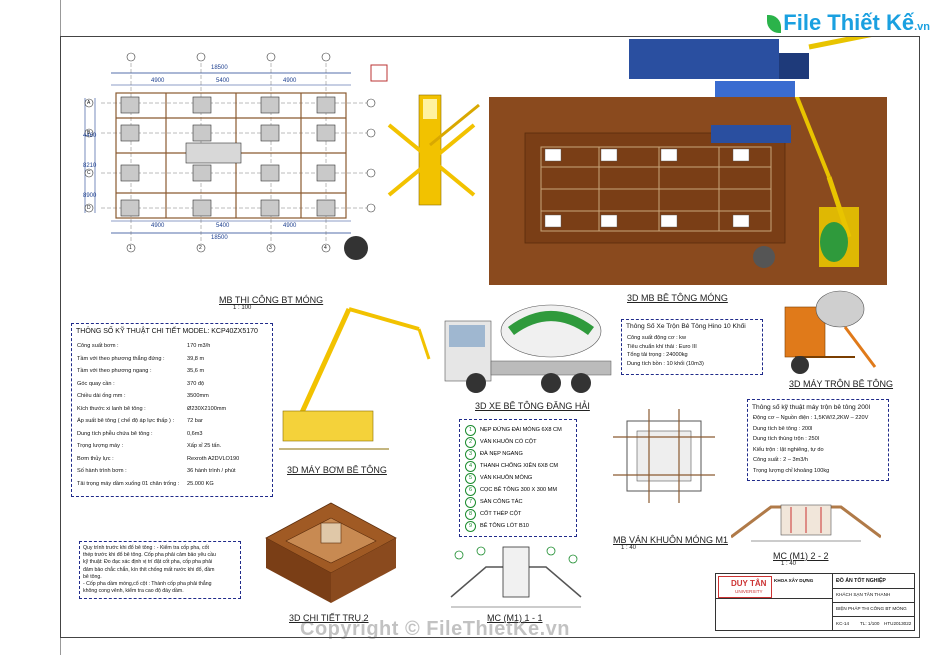 The image size is (940, 655). What do you see at coordinates (90, 196) in the screenshot?
I see `plan-dim-side-3: 8900` at bounding box center [90, 196].